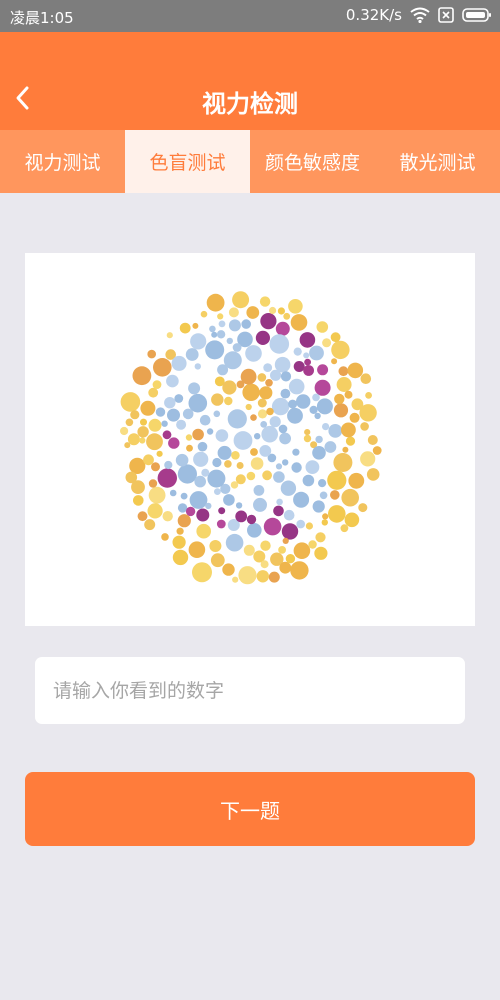 The height and width of the screenshot is (1000, 500). I want to click on tab-color-sensitivity: 颜色敏感度, so click(312, 161).